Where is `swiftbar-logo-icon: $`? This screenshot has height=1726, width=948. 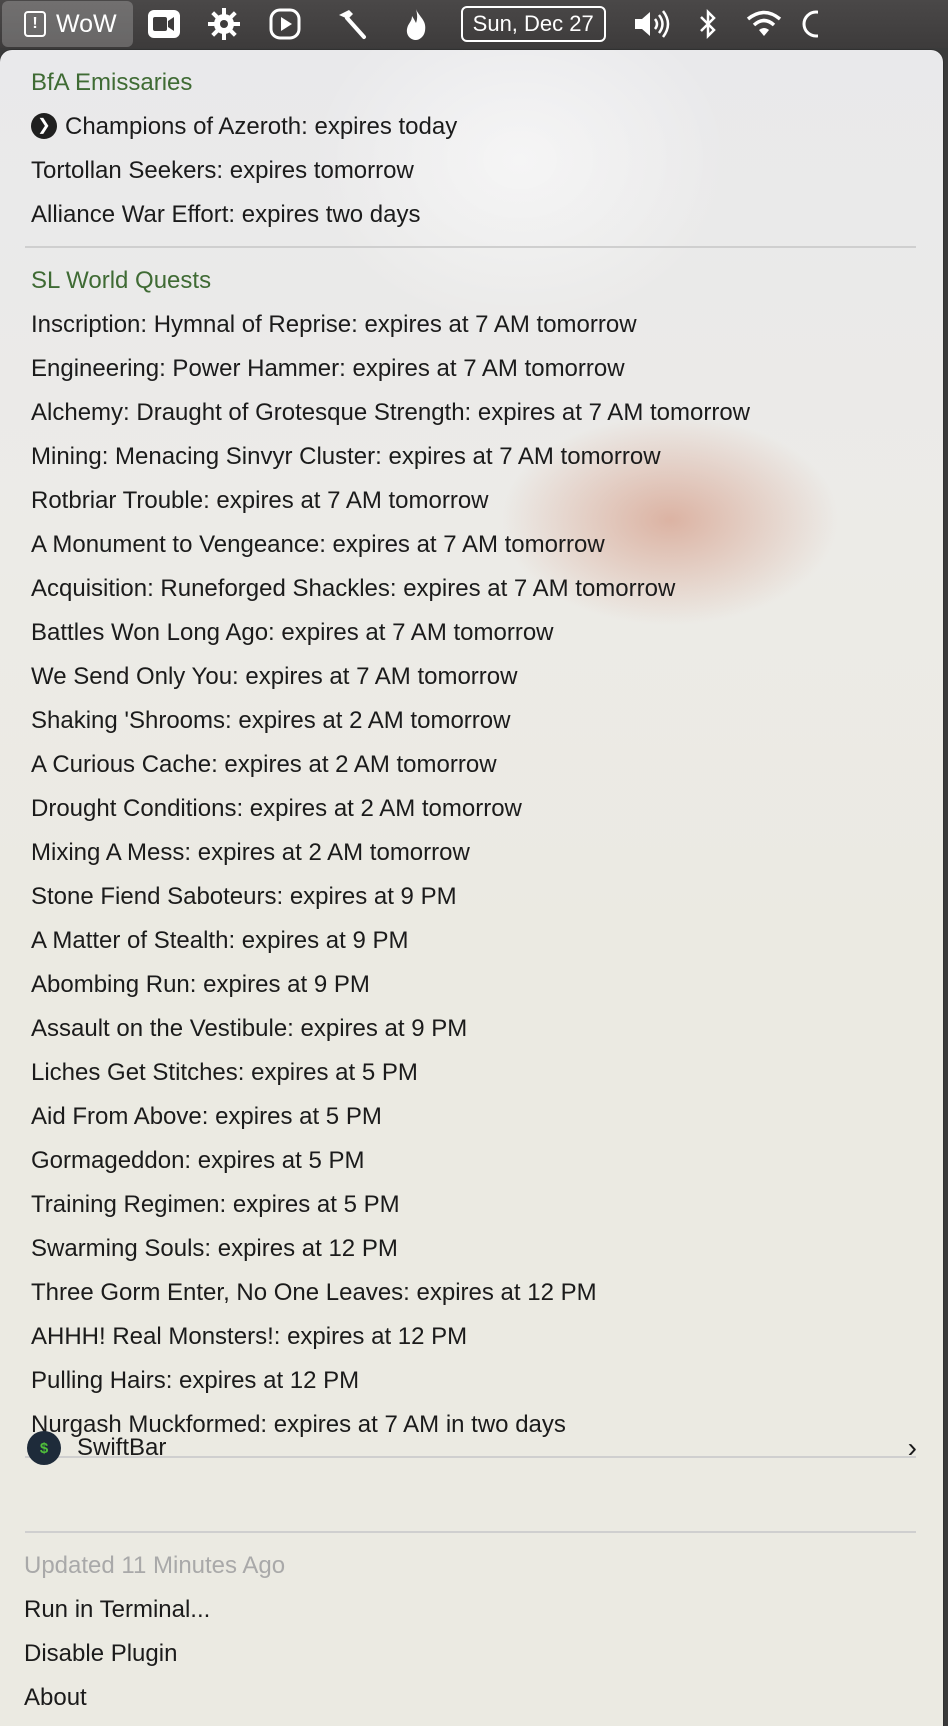
swiftbar-logo-icon: $ is located at coordinates (44, 1448).